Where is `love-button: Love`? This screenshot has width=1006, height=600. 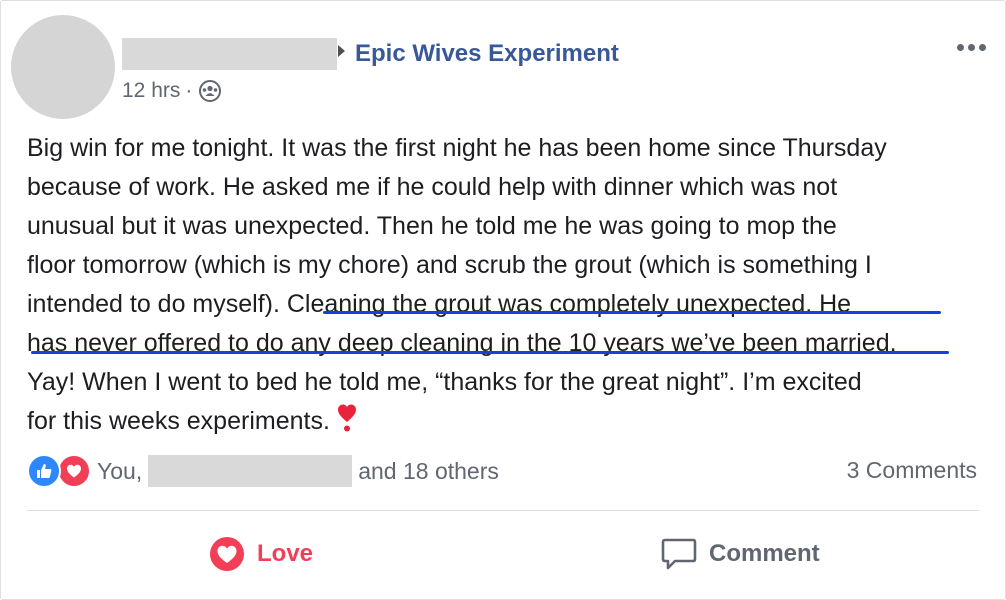
love-button: Love is located at coordinates (261, 554).